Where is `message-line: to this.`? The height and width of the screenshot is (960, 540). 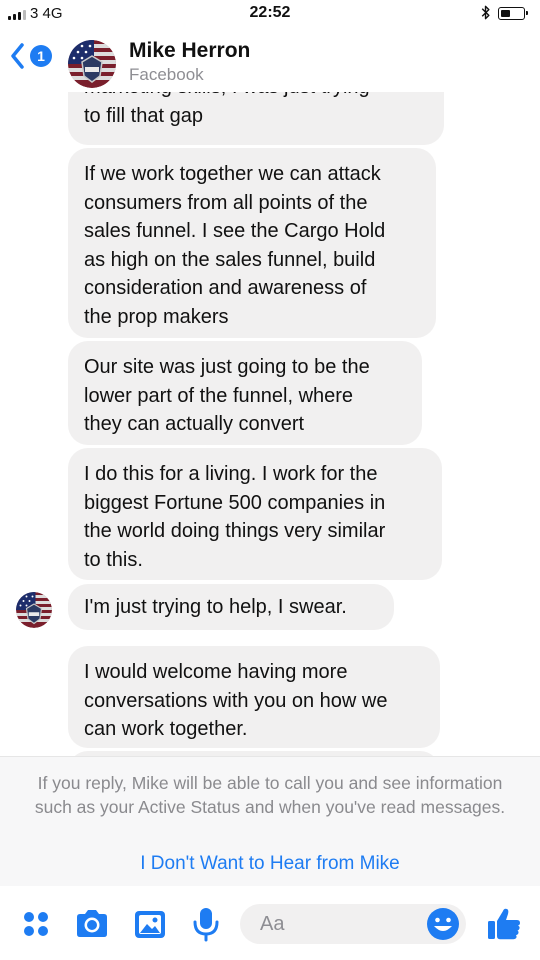
message-line: to this. is located at coordinates (113, 559).